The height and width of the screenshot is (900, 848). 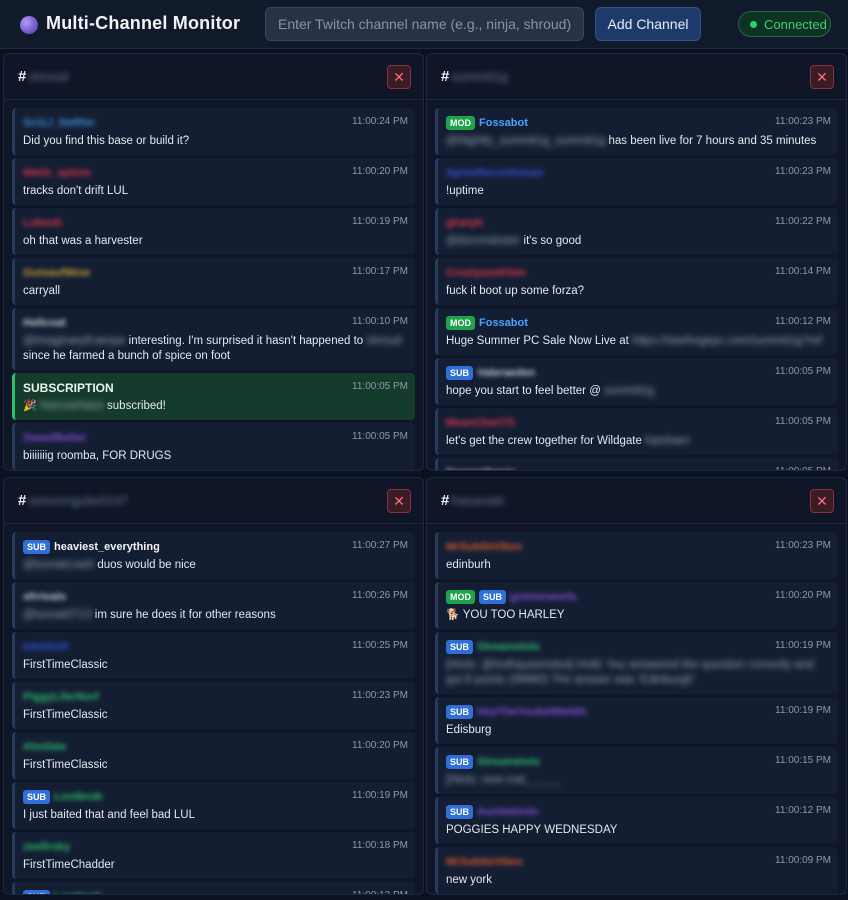 I want to click on message-text: Did you find this base or build it?, so click(x=215, y=141).